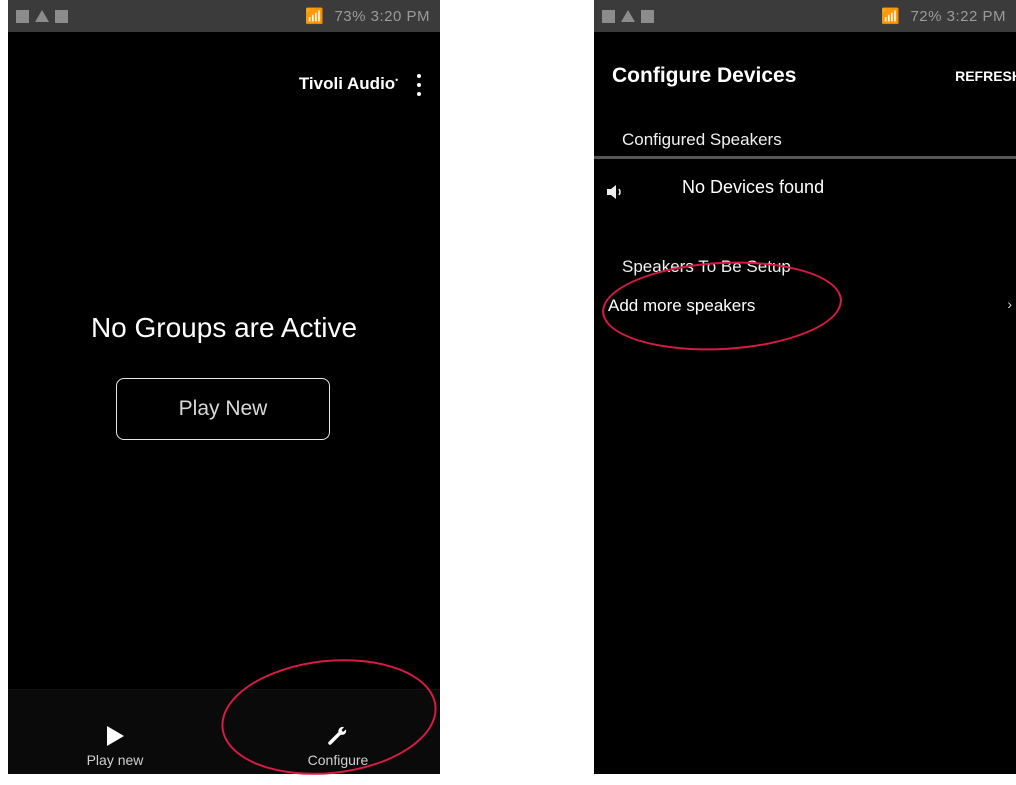 The width and height of the screenshot is (1016, 785). What do you see at coordinates (753, 187) in the screenshot?
I see `empty-devices-message: No Devices found` at bounding box center [753, 187].